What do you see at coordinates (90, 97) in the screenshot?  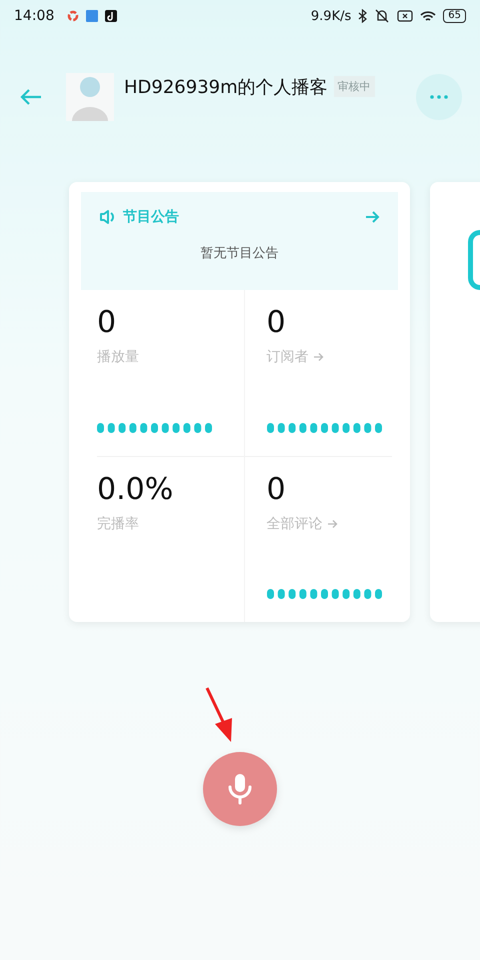 I see `avatar-icon` at bounding box center [90, 97].